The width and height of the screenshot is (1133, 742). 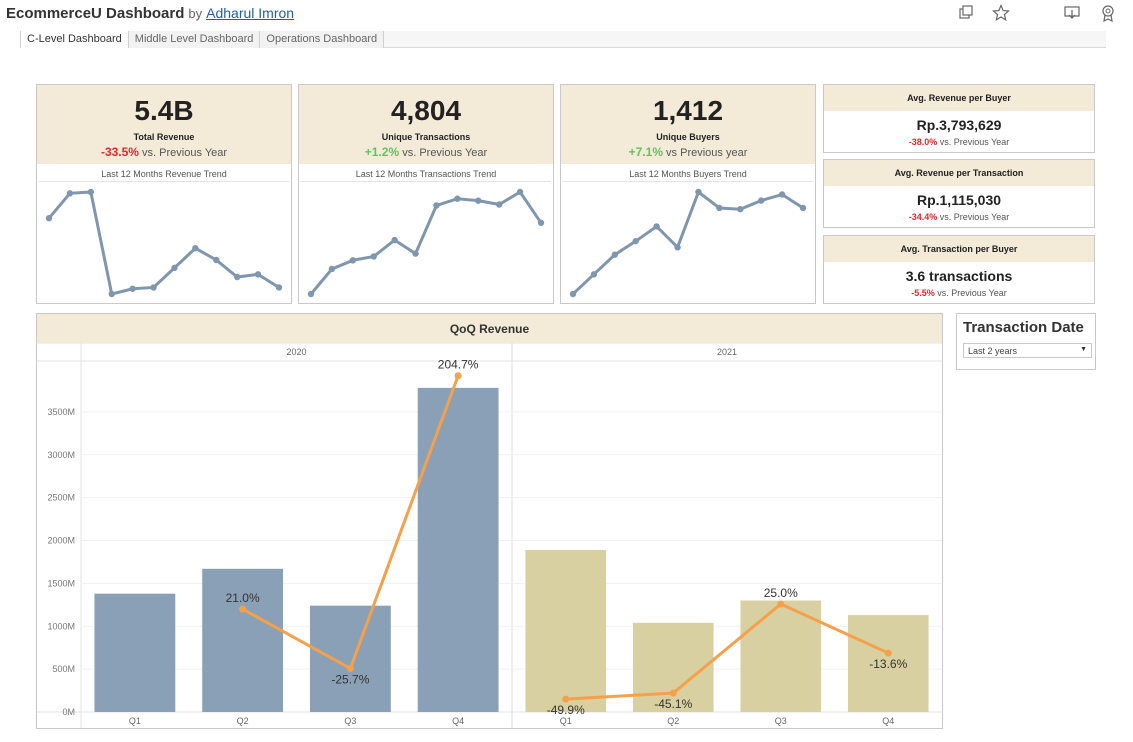 What do you see at coordinates (1072, 13) in the screenshot?
I see `download-icon` at bounding box center [1072, 13].